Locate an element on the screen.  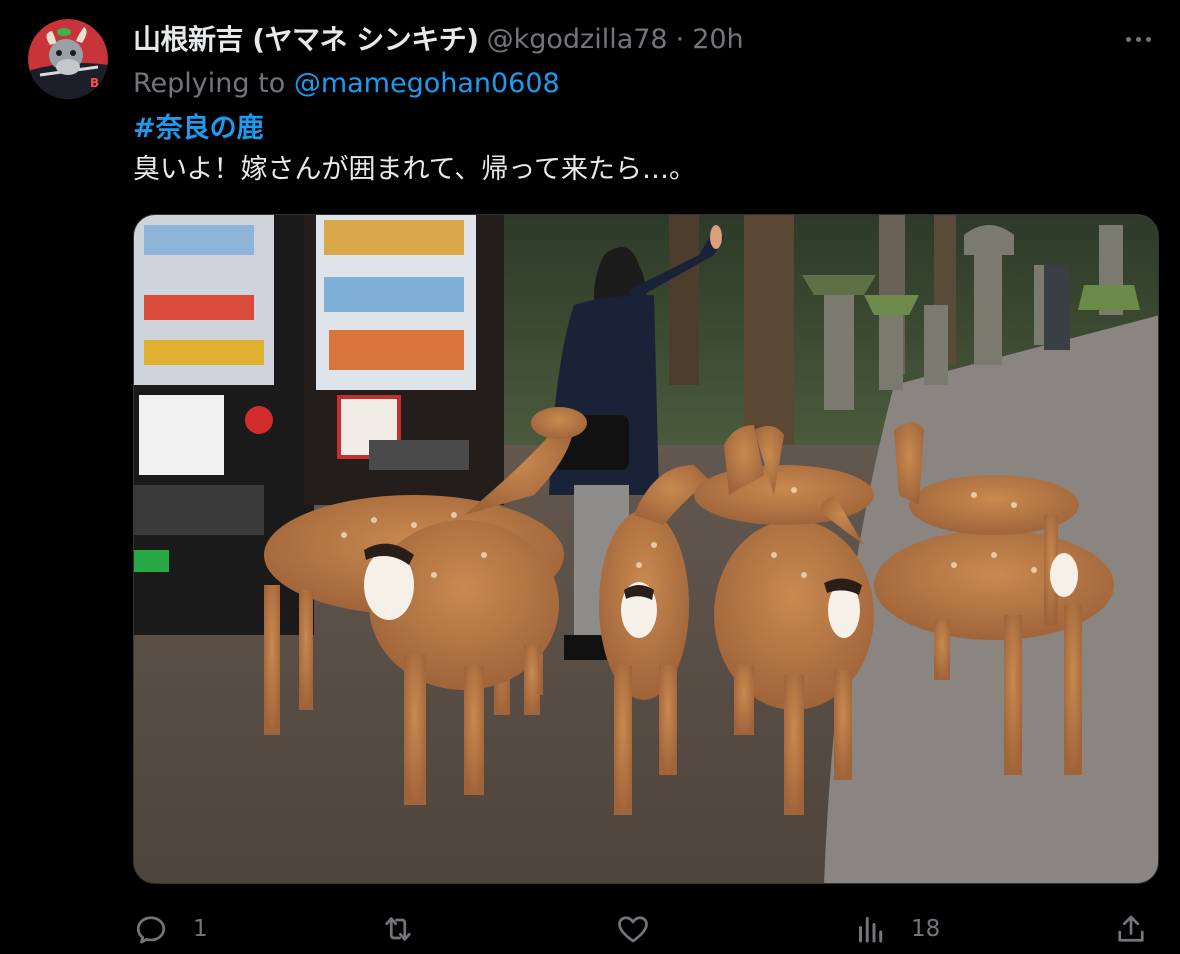
views-button: 18 is located at coordinates (896, 929).